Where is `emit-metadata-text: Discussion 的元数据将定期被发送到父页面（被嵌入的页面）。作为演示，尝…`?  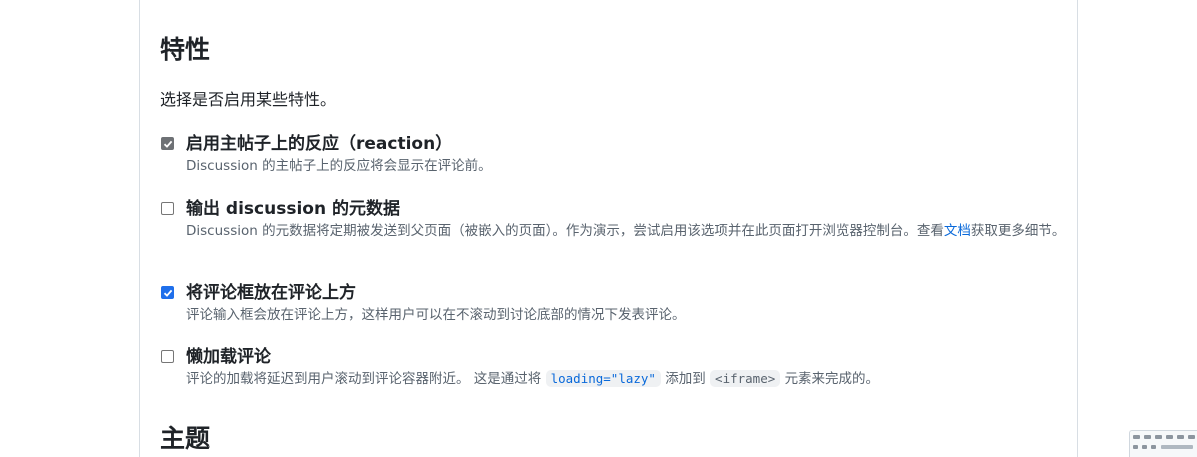 emit-metadata-text: Discussion 的元数据将定期被发送到父页面（被嵌入的页面）。作为演示，尝… is located at coordinates (565, 231).